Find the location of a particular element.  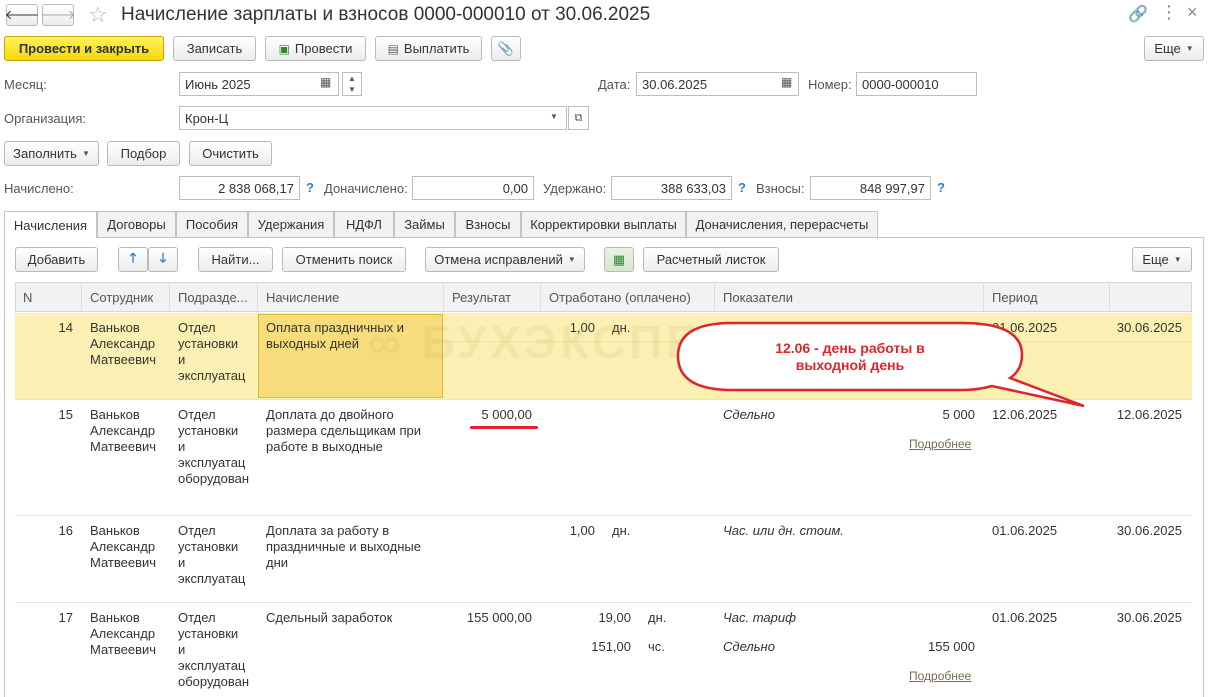

post-button: ▣ Провести is located at coordinates (315, 48).